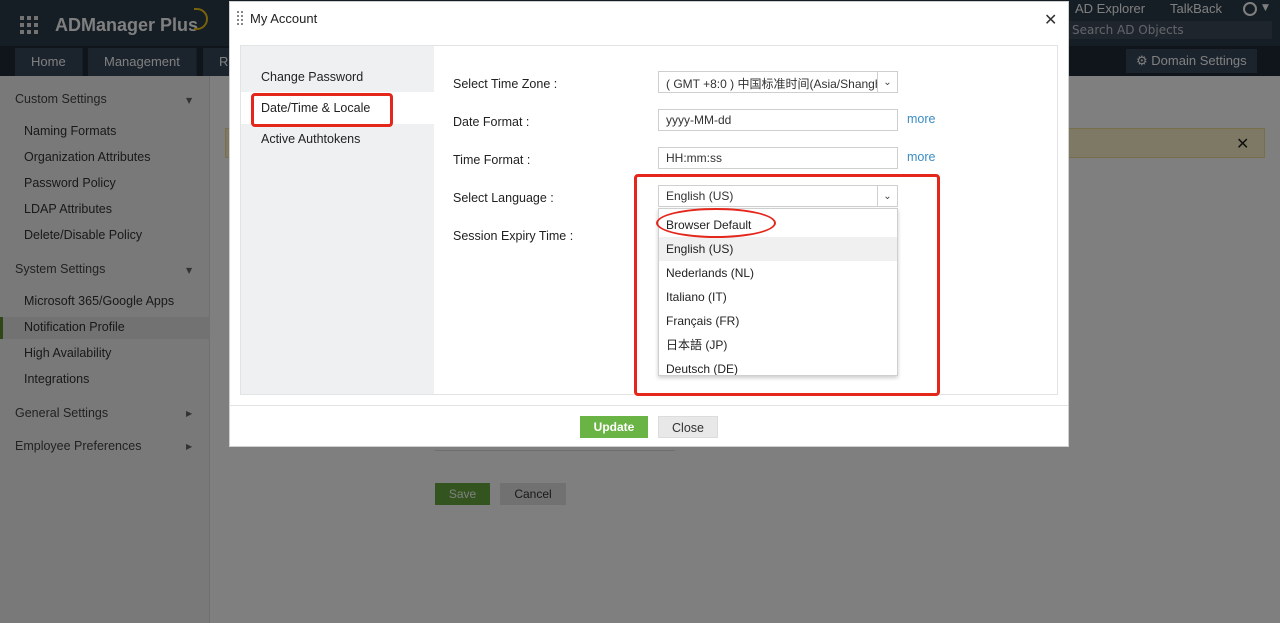 The height and width of the screenshot is (623, 1280). Describe the element at coordinates (492, 160) in the screenshot. I see `time-format-label: Time Format :` at that location.